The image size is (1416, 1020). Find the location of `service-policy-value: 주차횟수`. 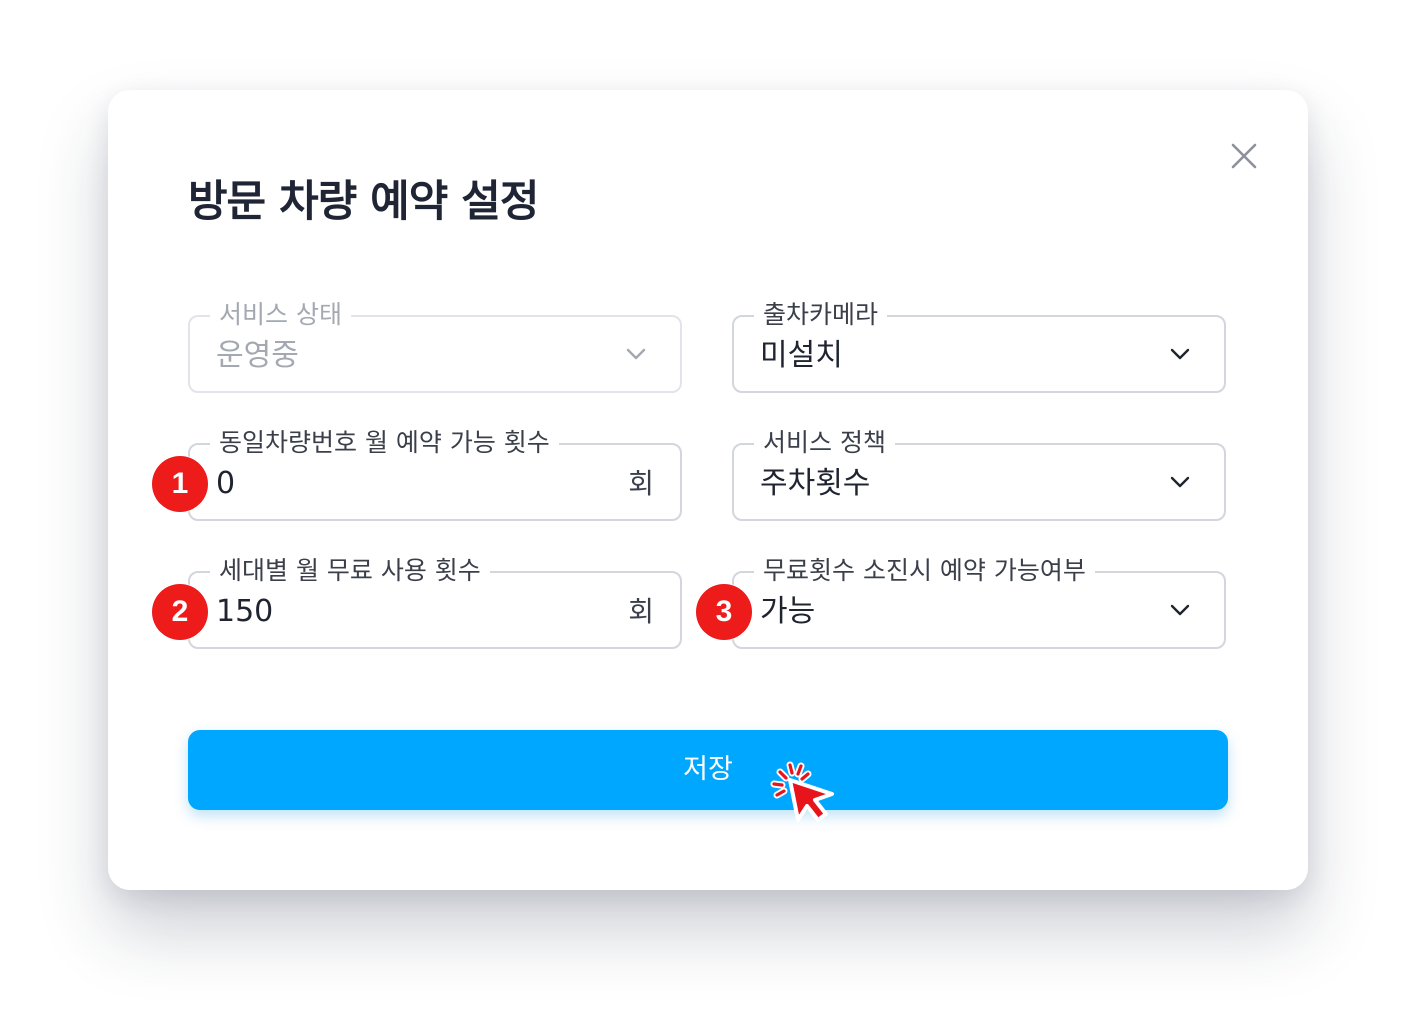

service-policy-value: 주차횟수 is located at coordinates (815, 483).